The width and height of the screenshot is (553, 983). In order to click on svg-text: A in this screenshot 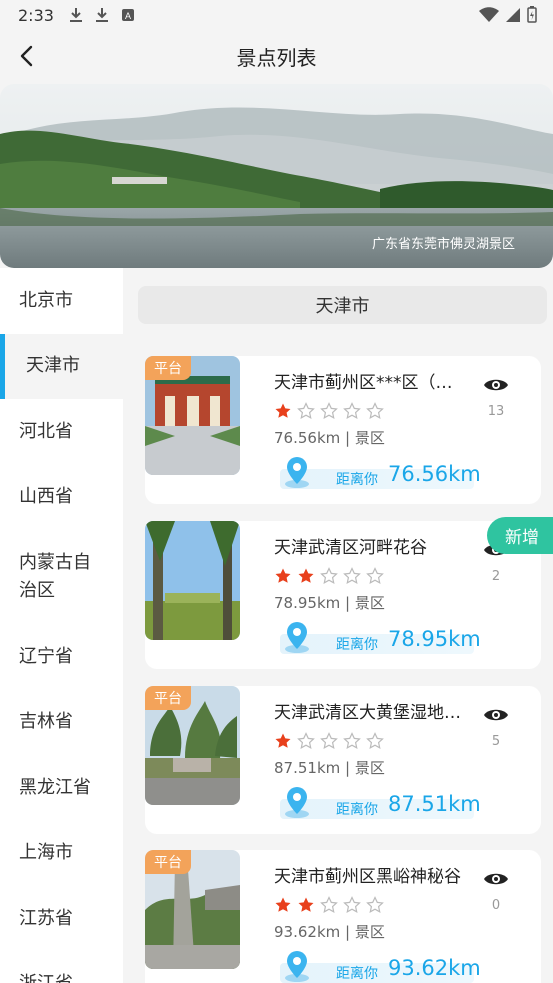, I will do `click(128, 16)`.